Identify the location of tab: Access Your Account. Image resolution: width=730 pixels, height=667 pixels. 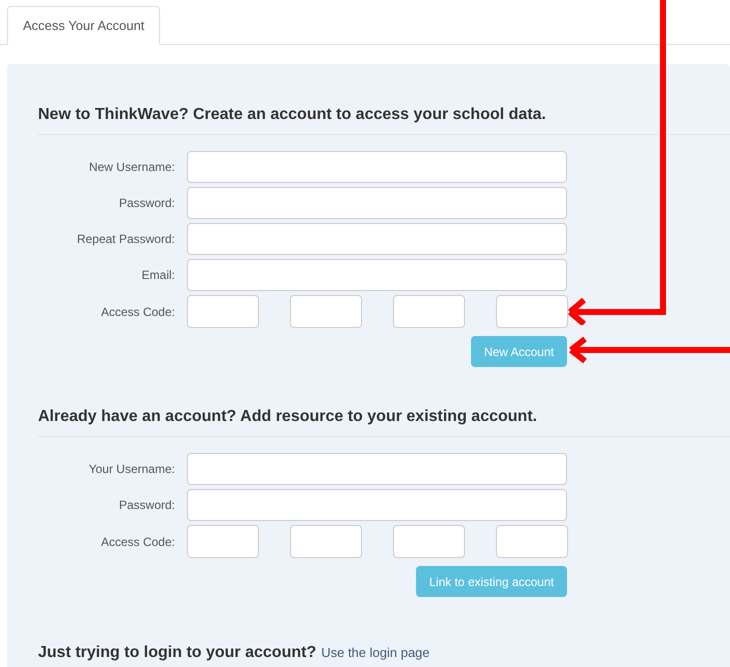
(83, 25).